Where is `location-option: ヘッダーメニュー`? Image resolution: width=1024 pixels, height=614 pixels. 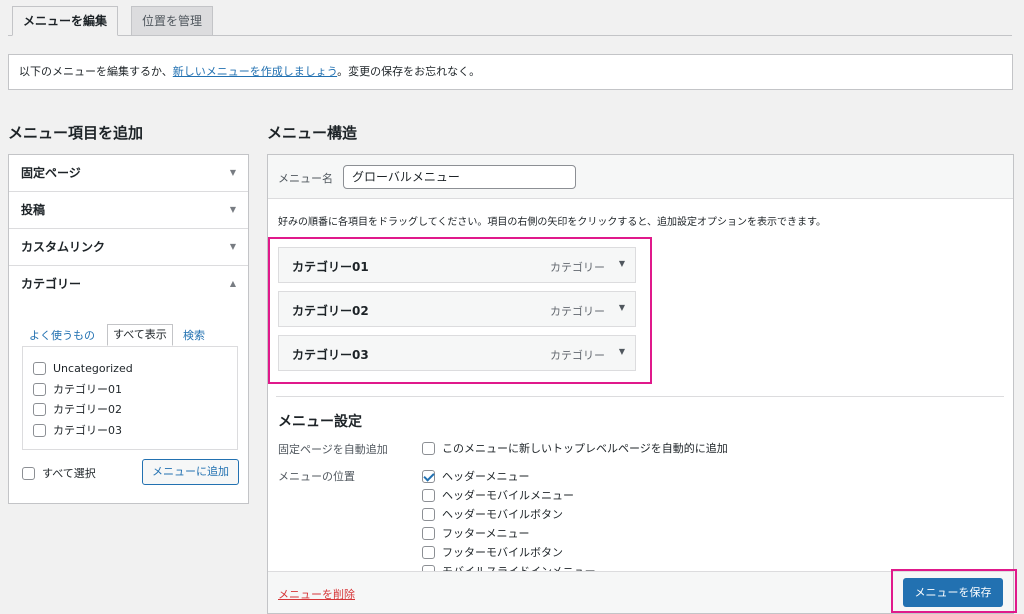 location-option: ヘッダーメニュー is located at coordinates (476, 476).